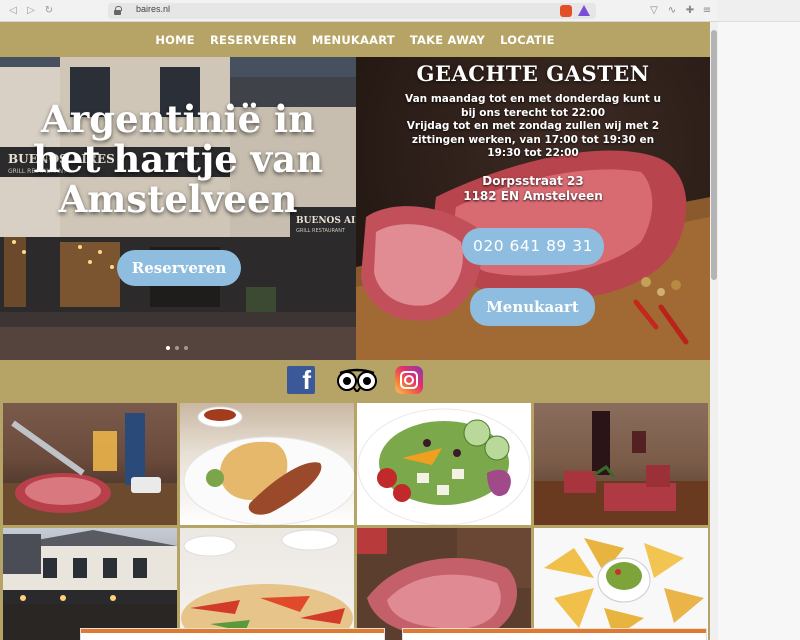 This screenshot has height=640, width=800. I want to click on hours-line: zittingen werken, van 17:00 tot 19:30 en, so click(533, 139).